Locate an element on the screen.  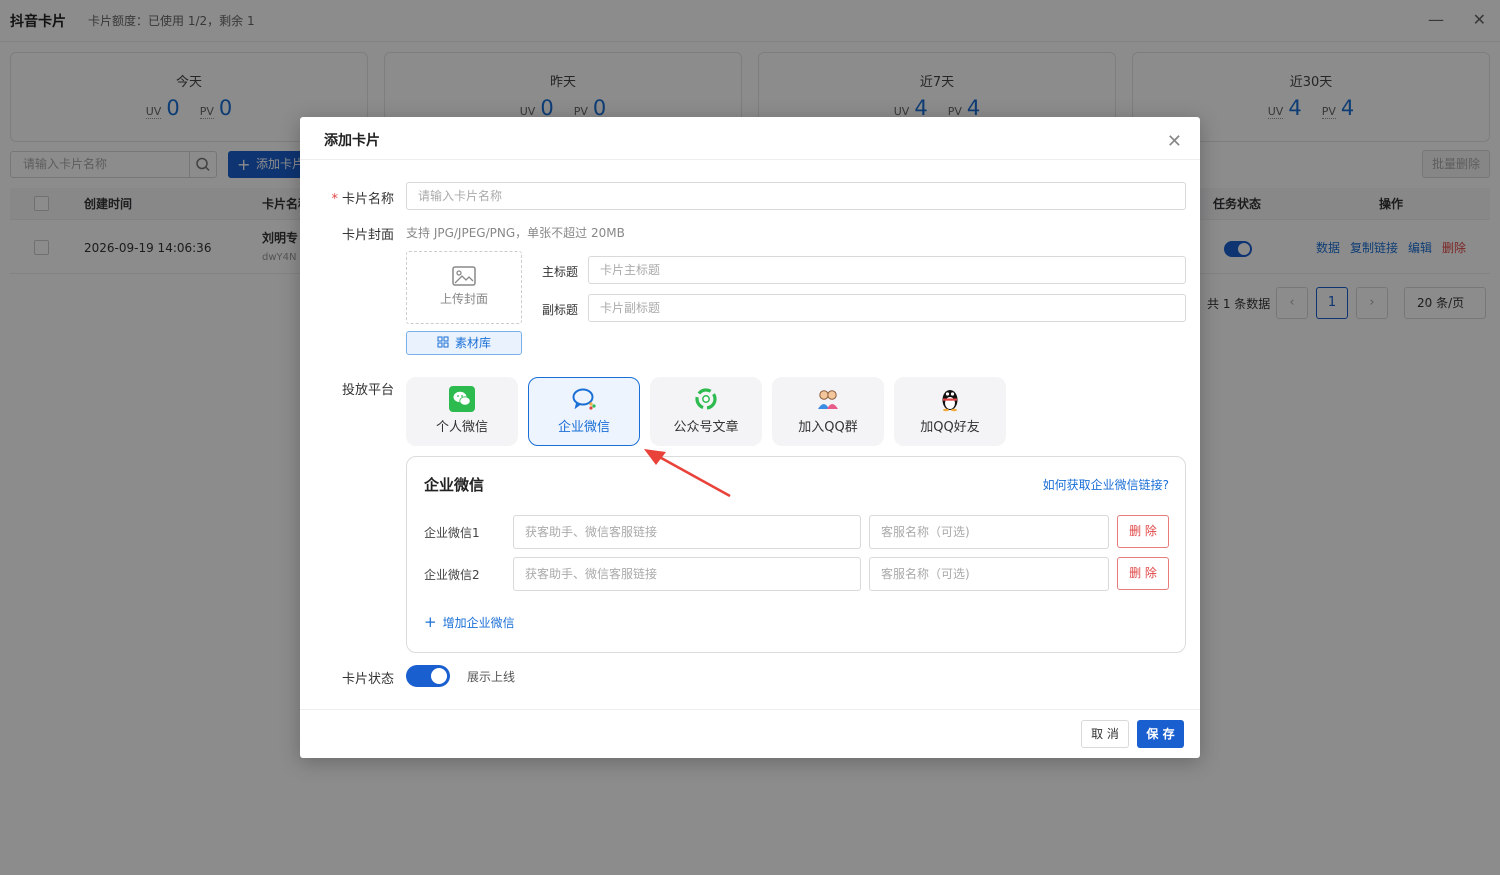
card-status-label: 卡片状态 is located at coordinates (367, 679).